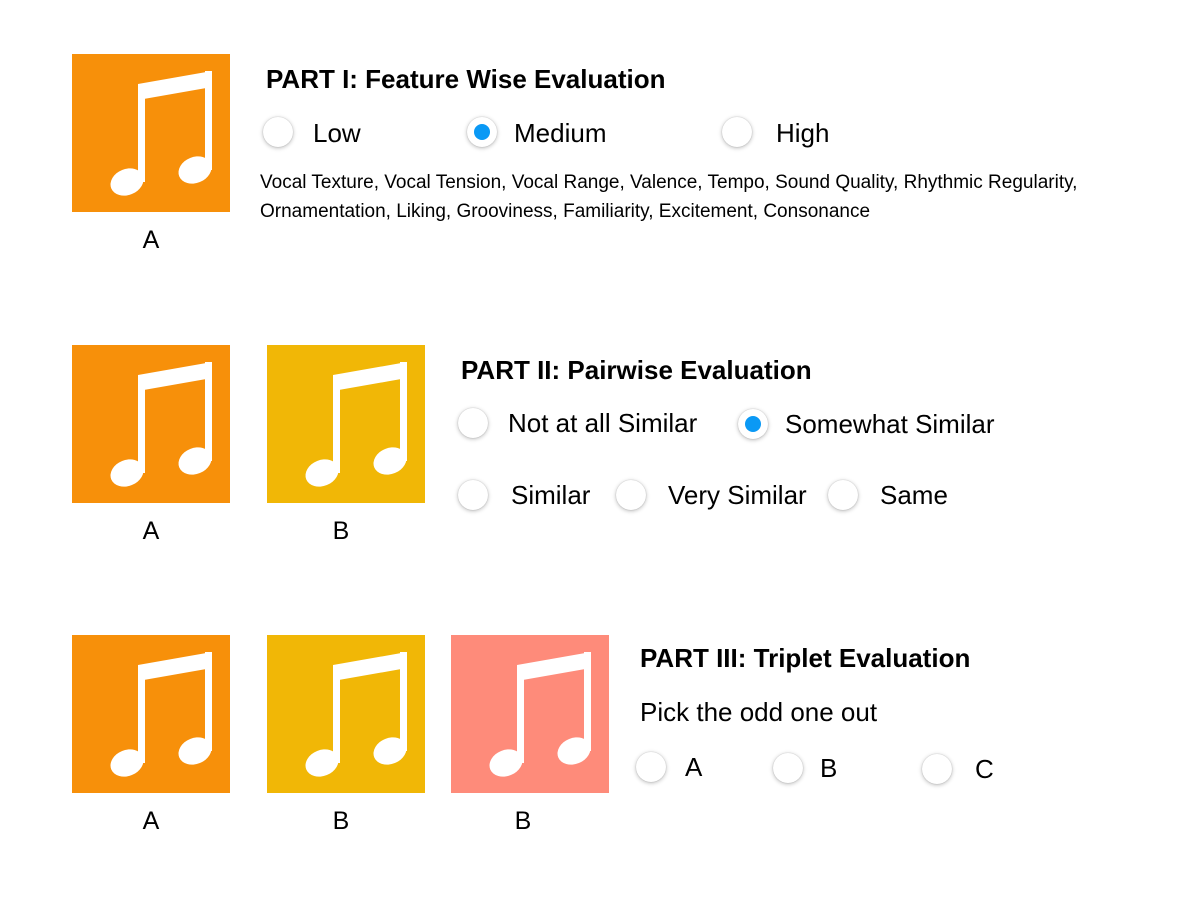  What do you see at coordinates (337, 133) in the screenshot?
I see `radio-label: Low` at bounding box center [337, 133].